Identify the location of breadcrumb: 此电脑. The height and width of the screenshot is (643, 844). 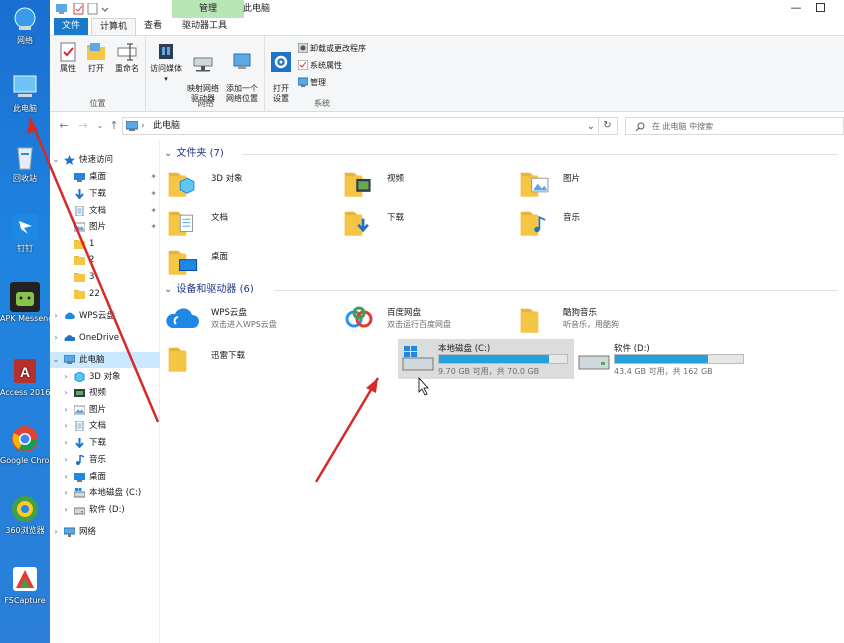
(166, 126).